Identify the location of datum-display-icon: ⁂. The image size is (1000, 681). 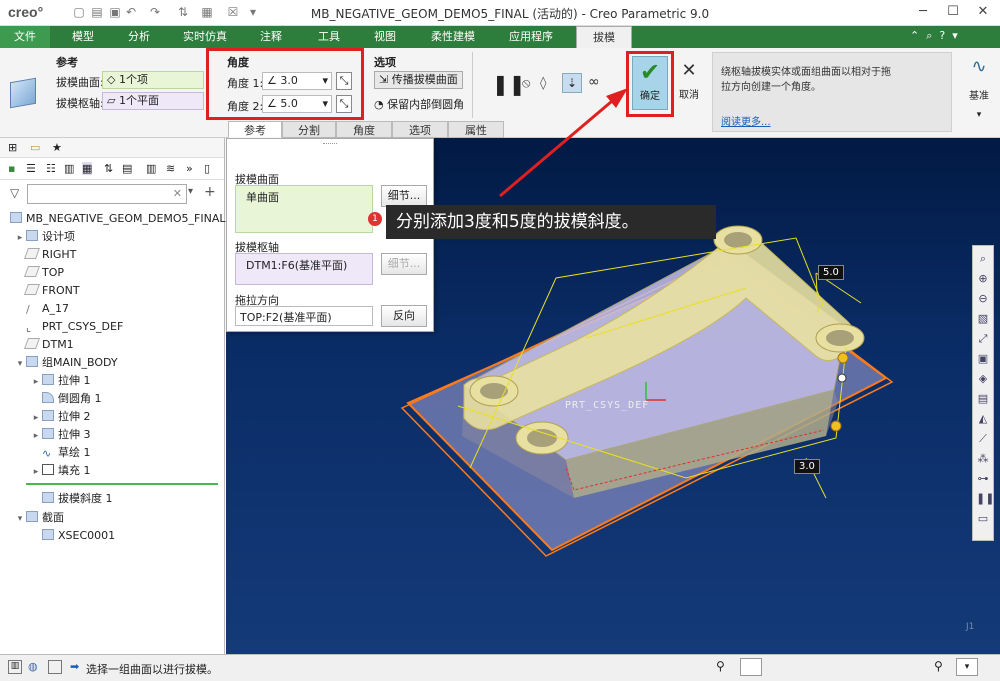
(983, 459).